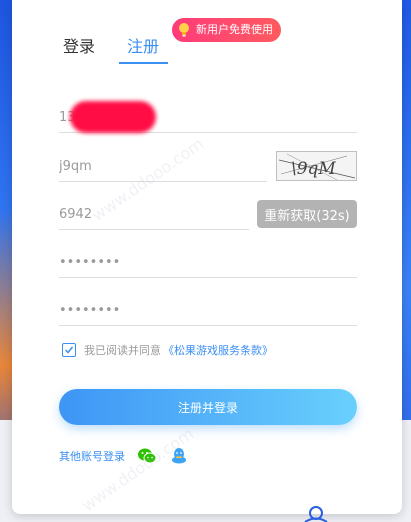 This screenshot has height=522, width=411. Describe the element at coordinates (184, 30) in the screenshot. I see `lightbulb-icon` at that location.